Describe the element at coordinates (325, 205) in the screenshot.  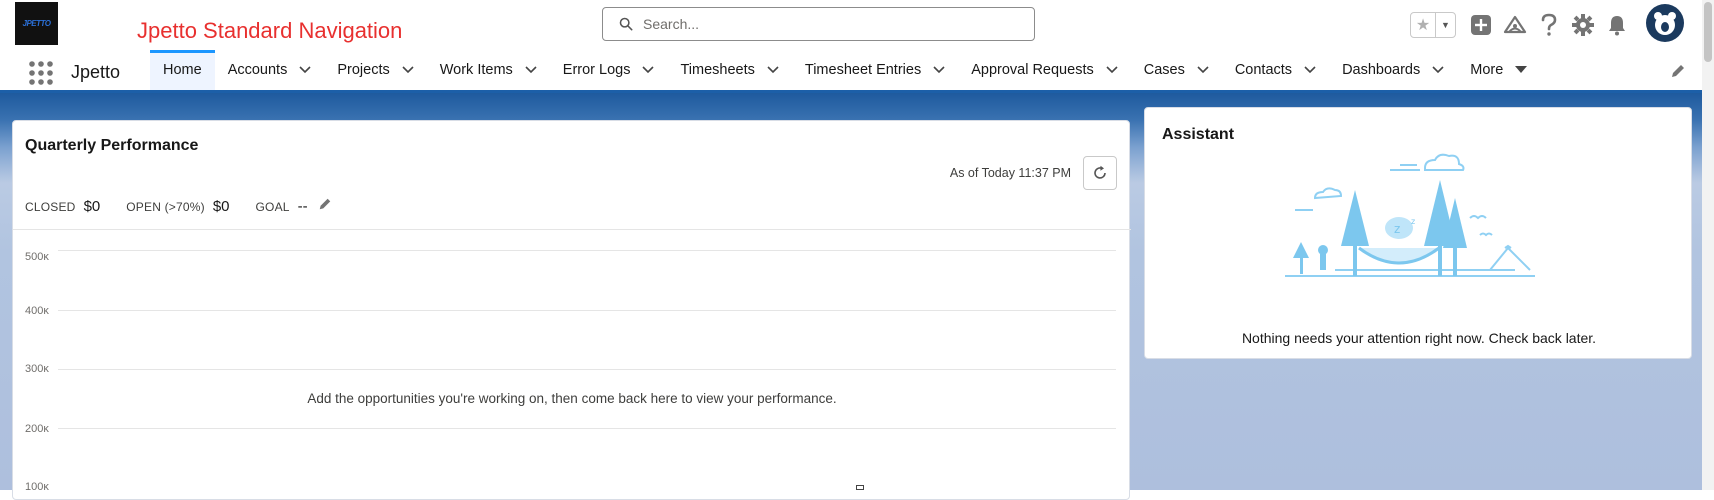
I see `edit-goal-pencil-icon` at that location.